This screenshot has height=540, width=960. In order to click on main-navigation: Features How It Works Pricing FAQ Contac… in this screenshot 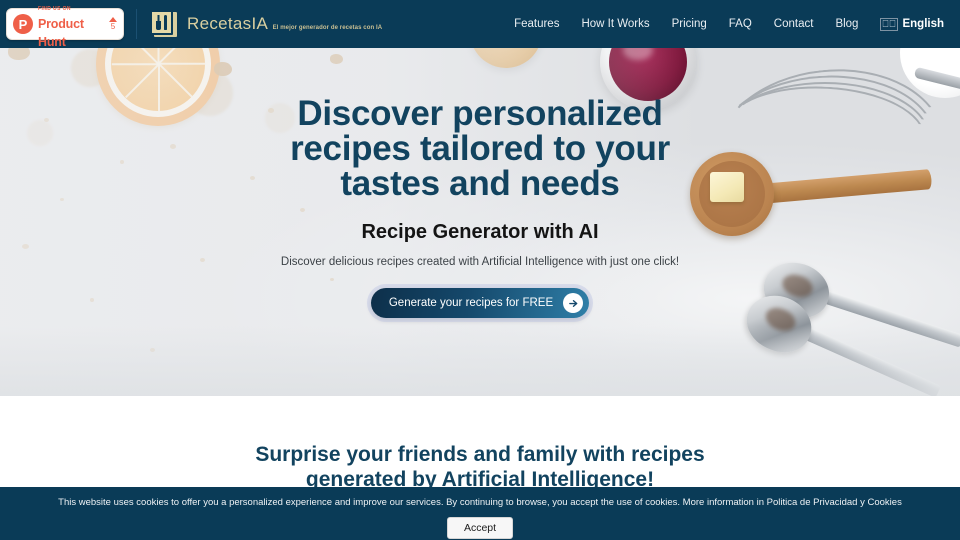, I will do `click(729, 24)`.